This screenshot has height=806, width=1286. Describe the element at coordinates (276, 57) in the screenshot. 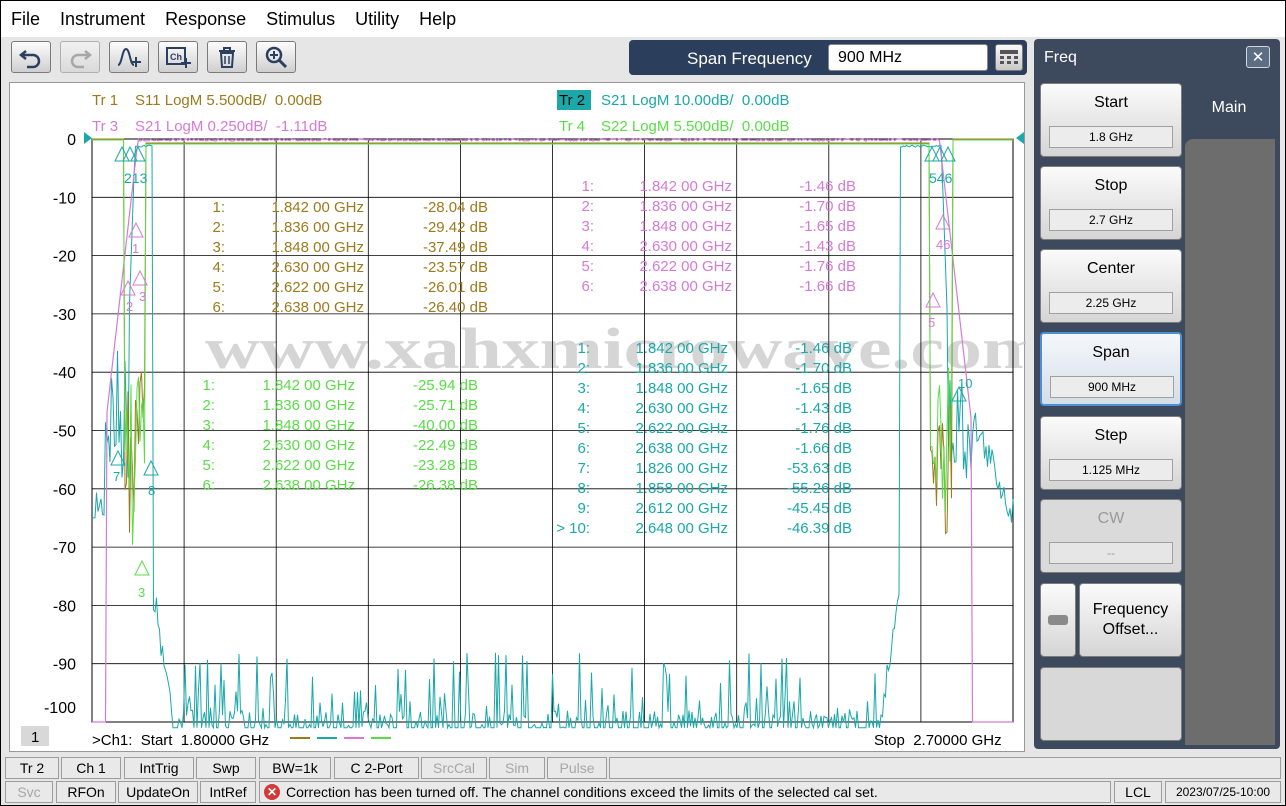

I see `zoom-button` at that location.